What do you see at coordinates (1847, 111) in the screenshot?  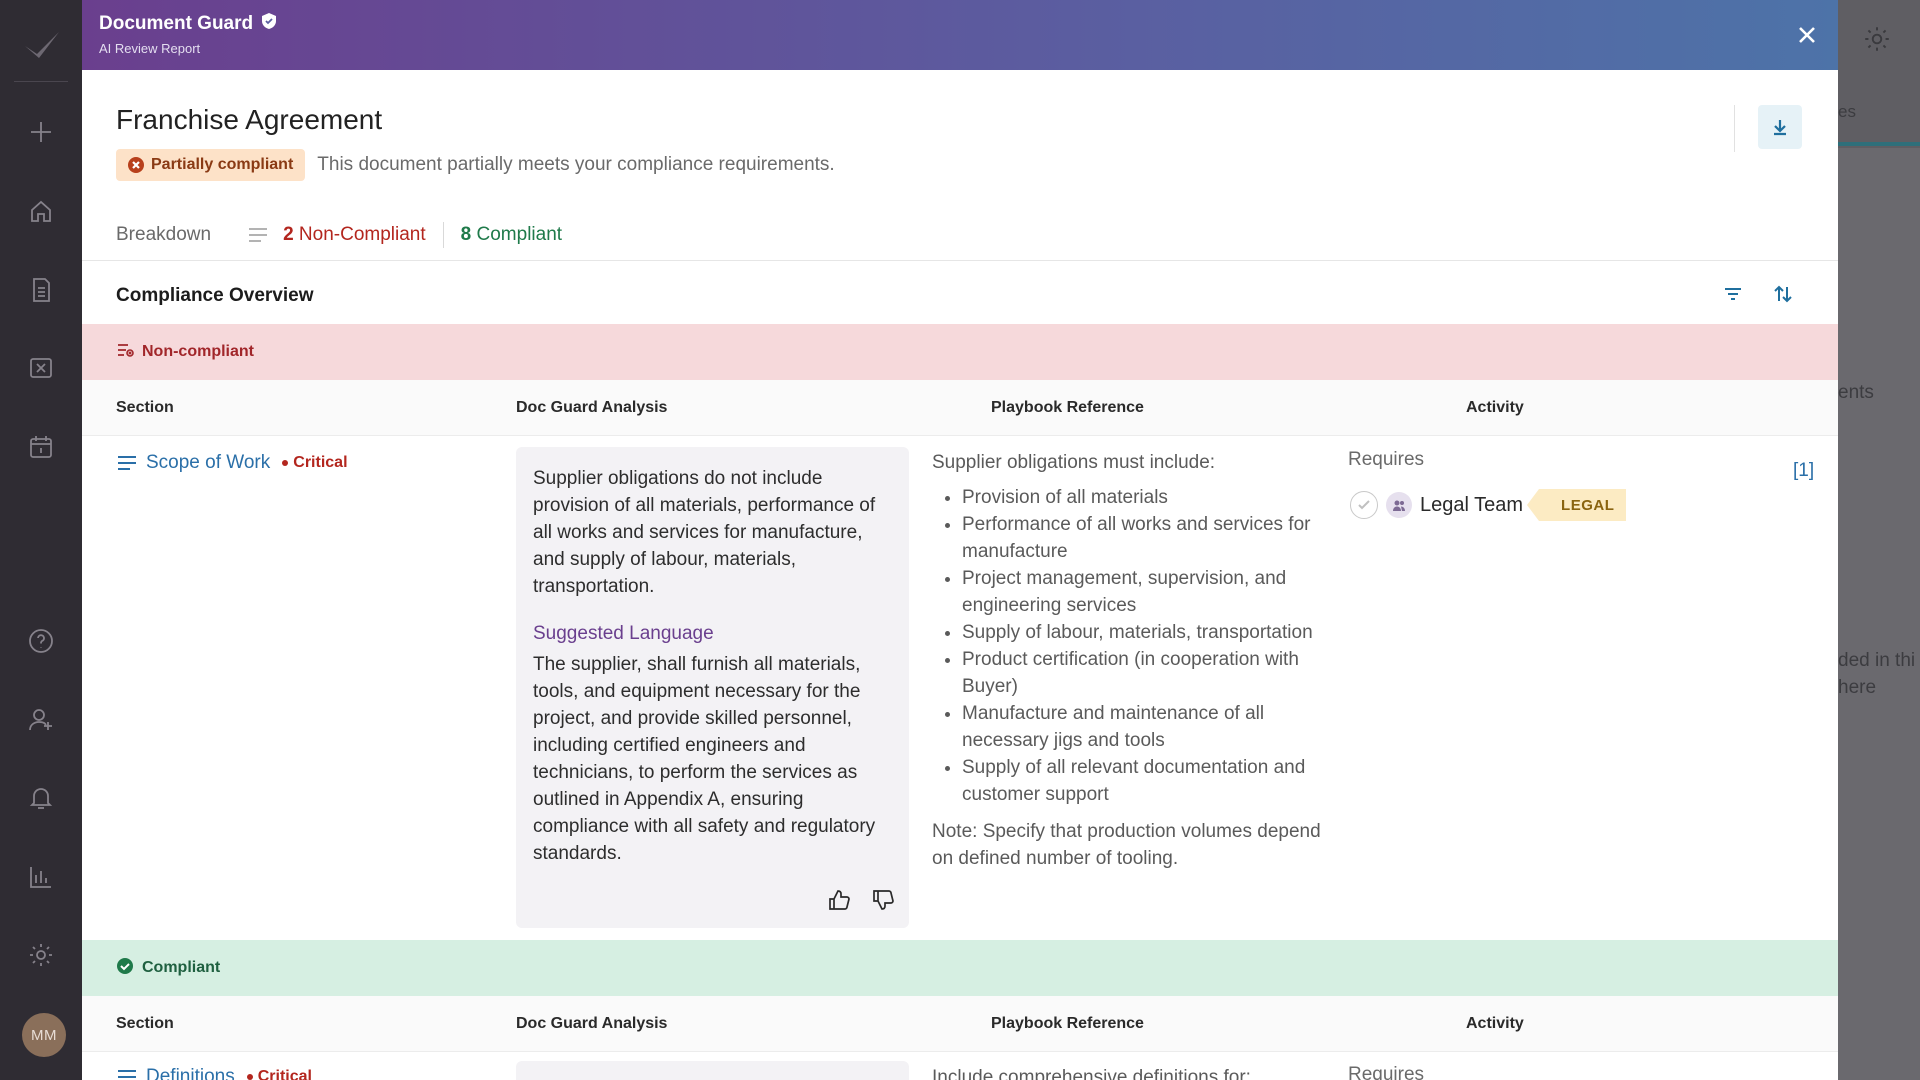 I see `background-tab-label: es` at bounding box center [1847, 111].